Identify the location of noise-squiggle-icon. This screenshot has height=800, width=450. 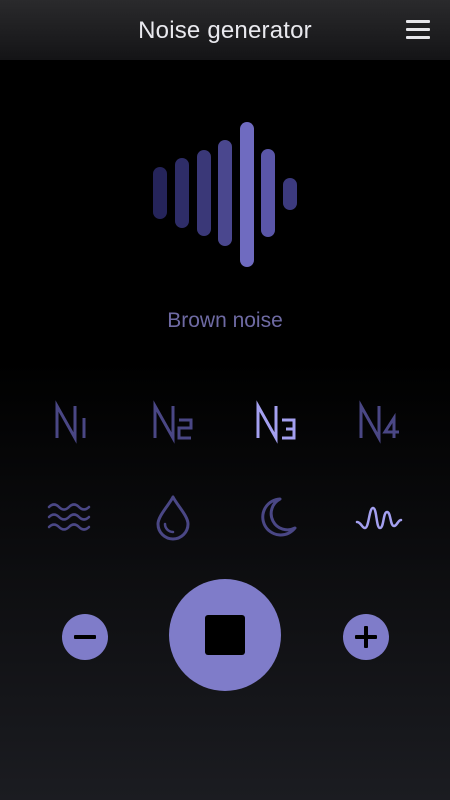
(379, 518).